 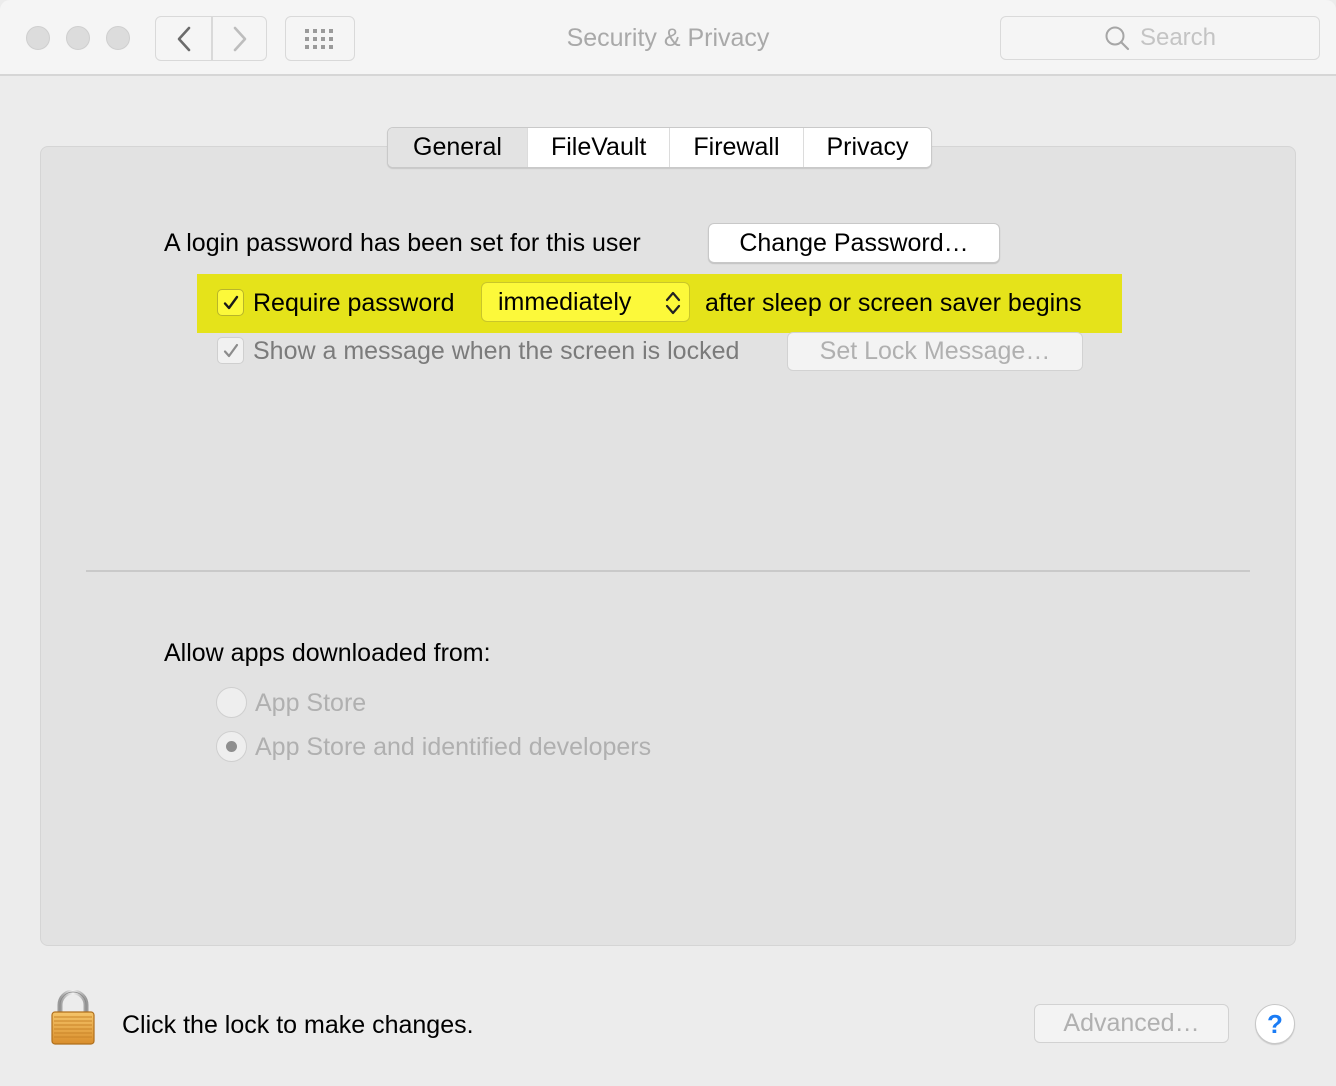 I want to click on radio-app-store, so click(x=231, y=702).